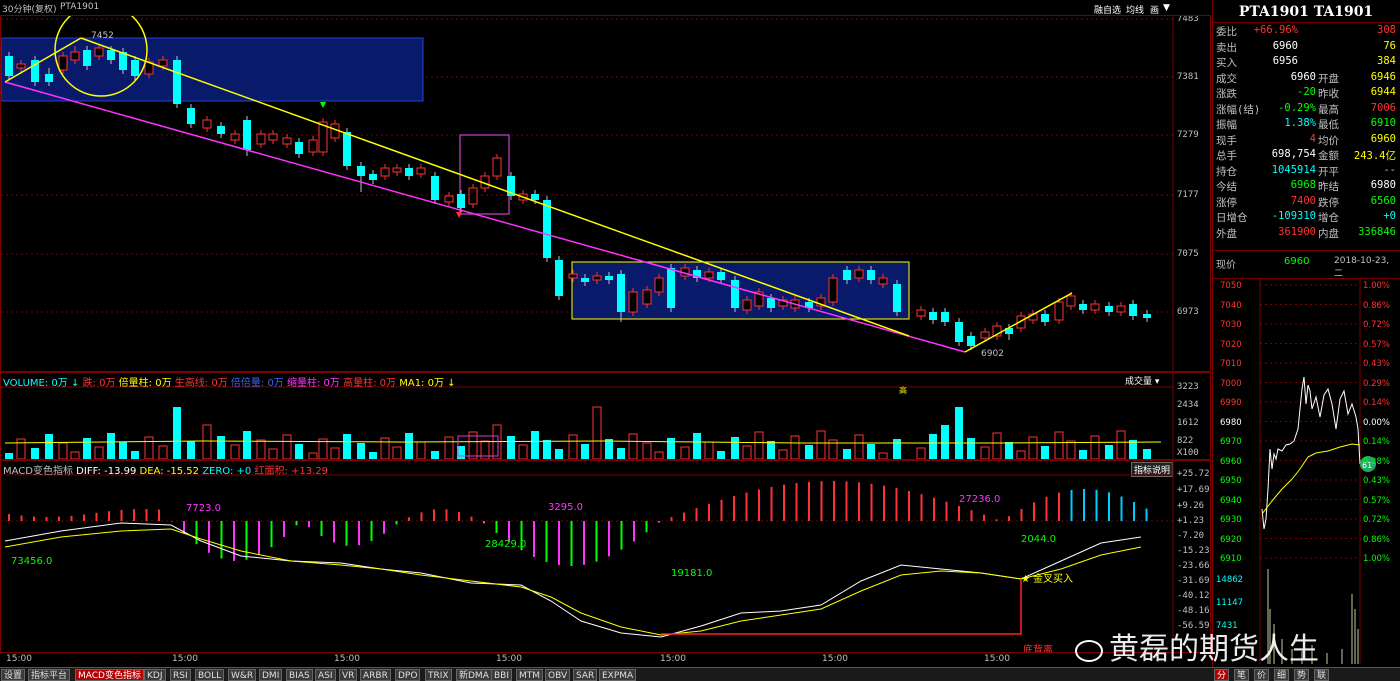  I want to click on macd-tick: +9.26, so click(1191, 506).